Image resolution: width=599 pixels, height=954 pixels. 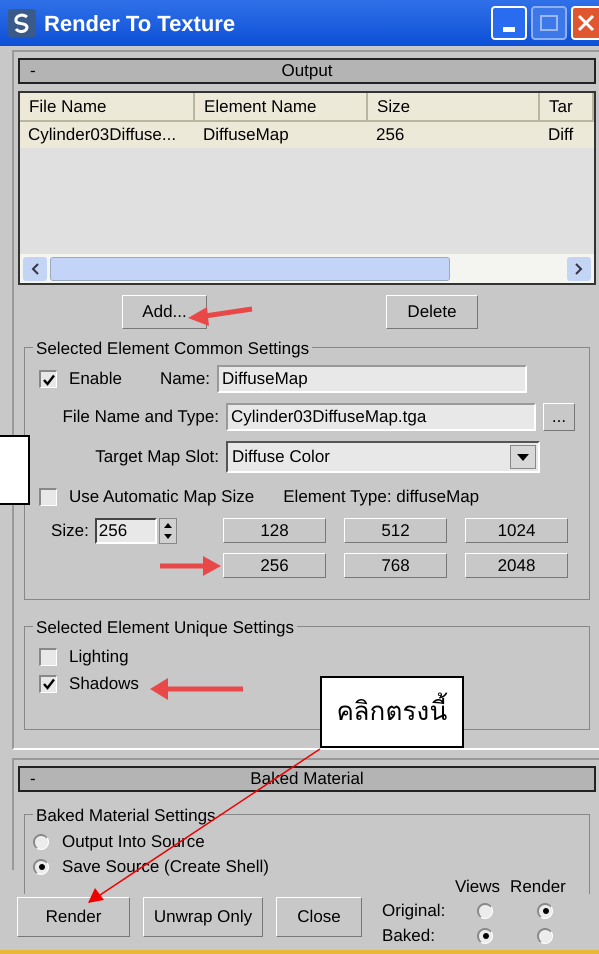 What do you see at coordinates (156, 457) in the screenshot?
I see `target-map-slot-label: Target Map Slot:` at bounding box center [156, 457].